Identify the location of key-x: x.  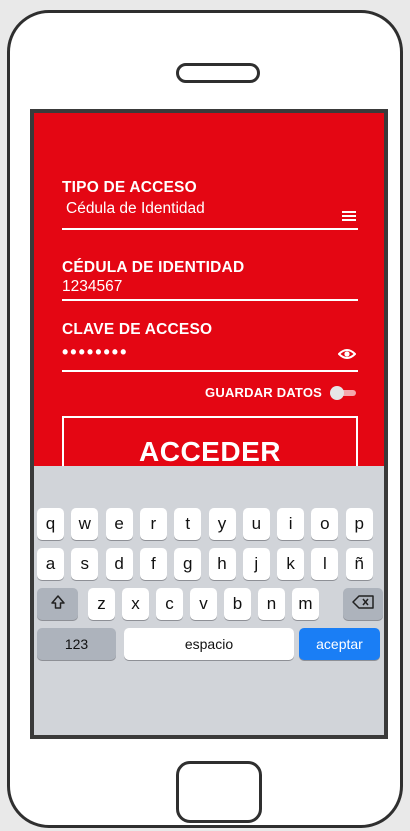
(135, 604).